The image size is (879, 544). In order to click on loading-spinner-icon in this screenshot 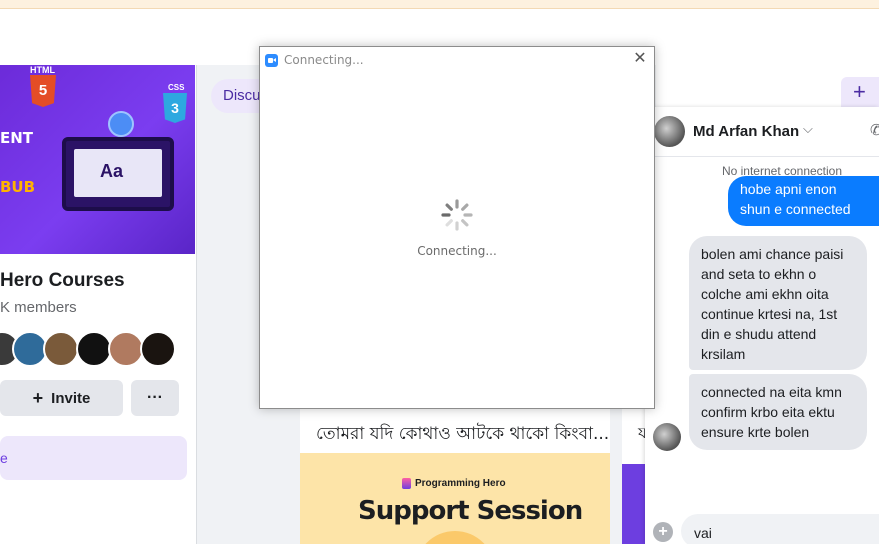, I will do `click(457, 215)`.